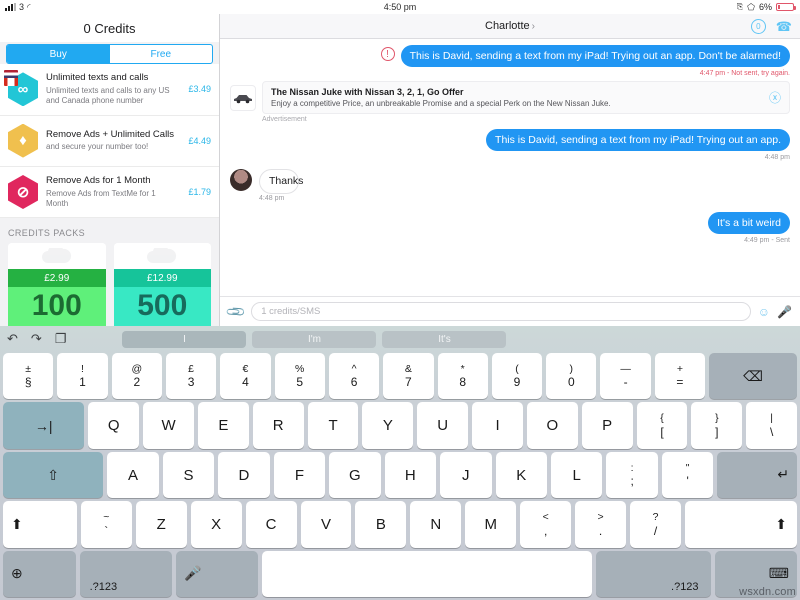  Describe the element at coordinates (381, 524) in the screenshot. I see `key-b: B` at that location.